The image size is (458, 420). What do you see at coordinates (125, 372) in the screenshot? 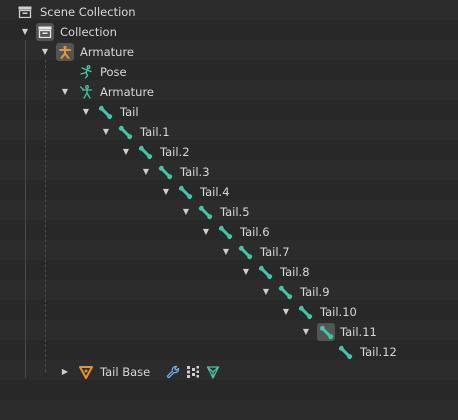
I see `tail-base-label: Tail Base` at bounding box center [125, 372].